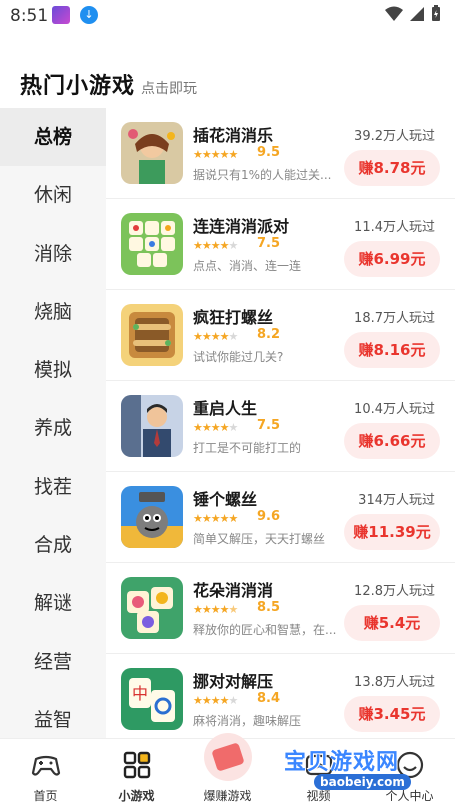  I want to click on game-name: 锤个螺丝, so click(225, 499).